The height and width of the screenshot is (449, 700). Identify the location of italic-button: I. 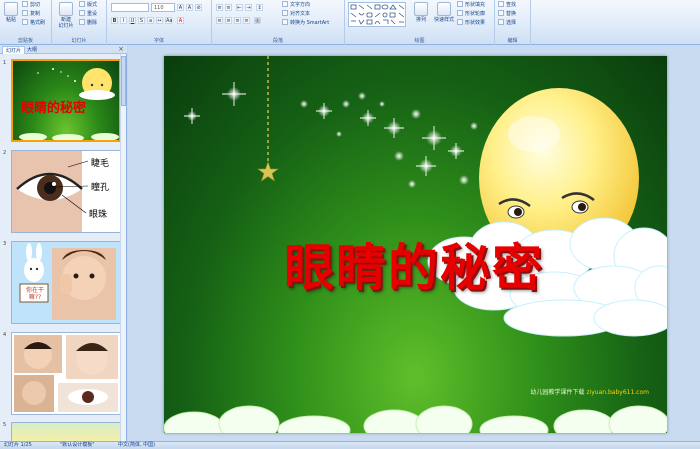
(123, 20).